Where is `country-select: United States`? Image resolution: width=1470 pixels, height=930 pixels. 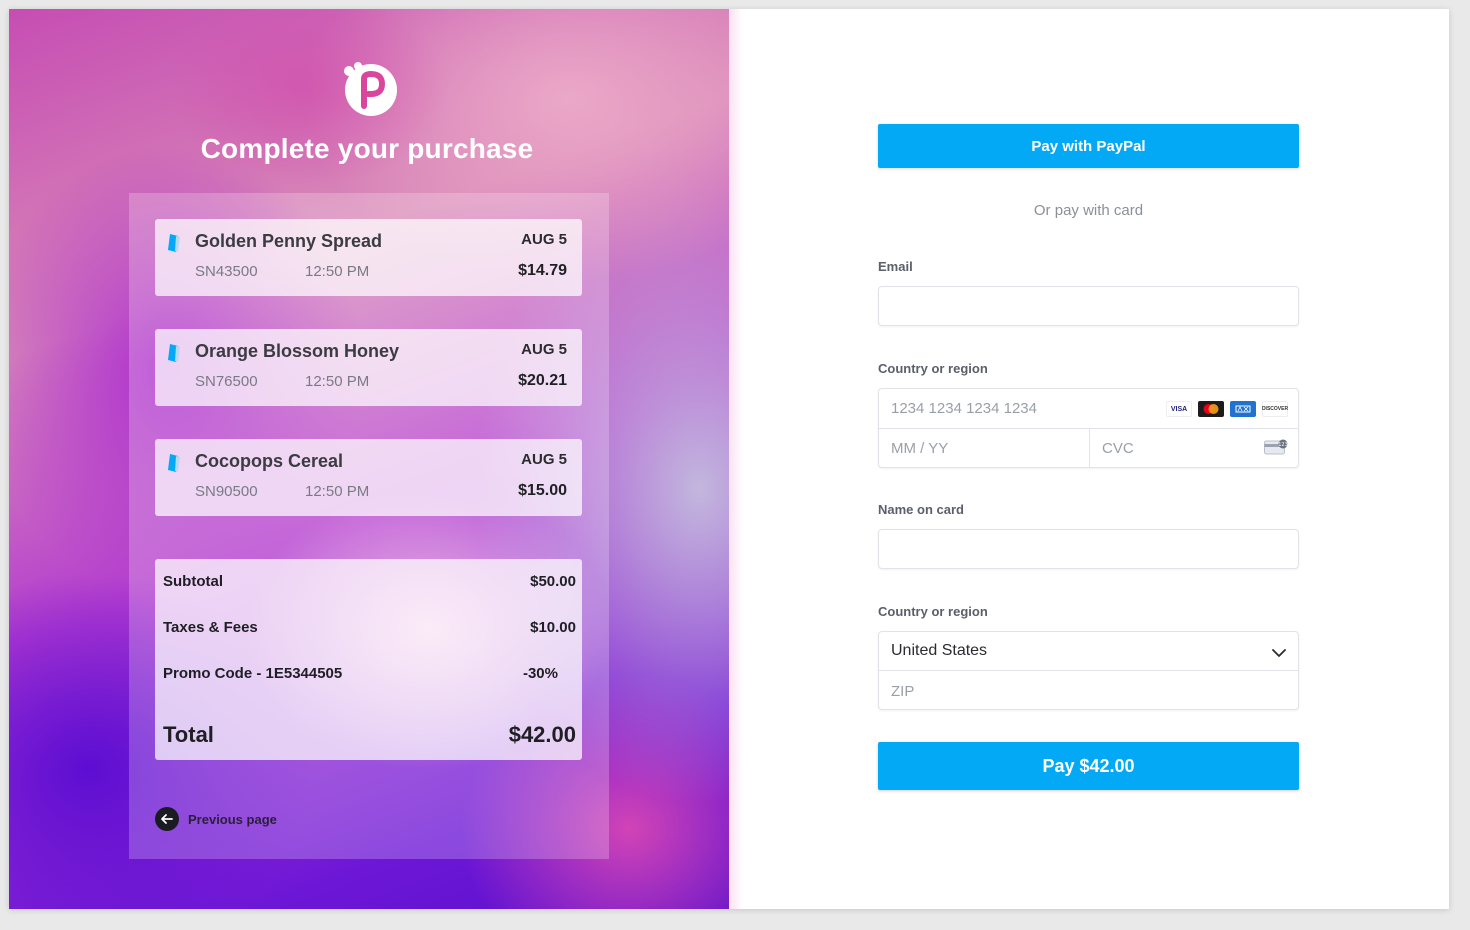 country-select: United States is located at coordinates (1088, 651).